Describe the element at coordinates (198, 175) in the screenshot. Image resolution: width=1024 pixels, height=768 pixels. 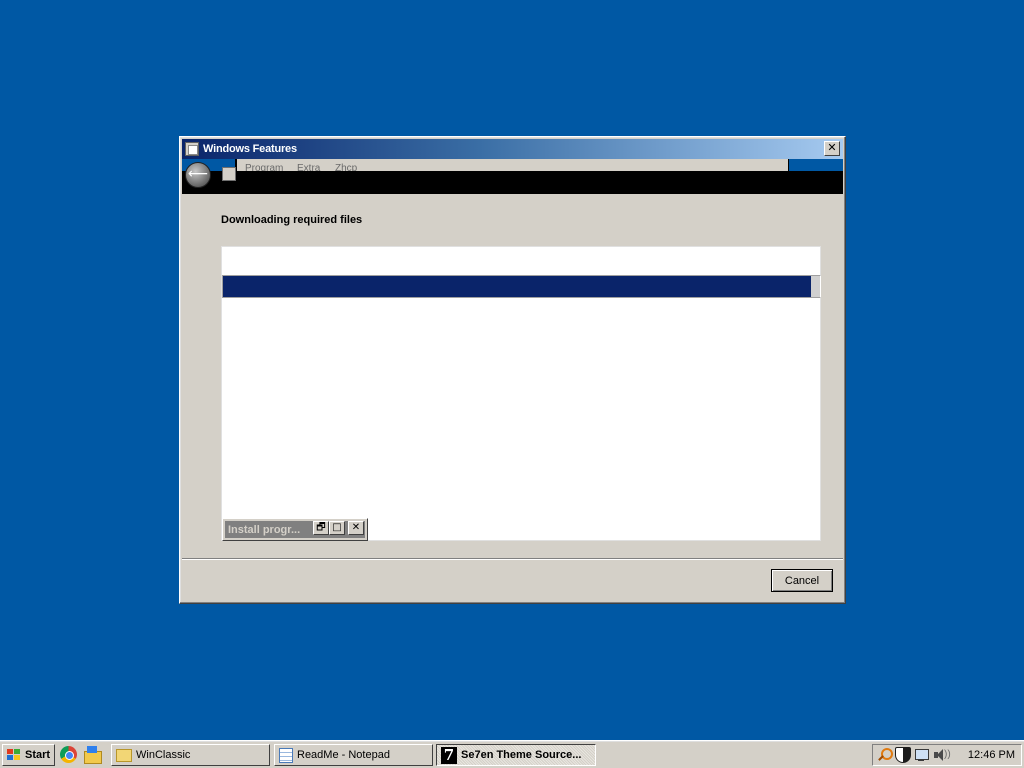
I see `back-button: ⟵` at that location.